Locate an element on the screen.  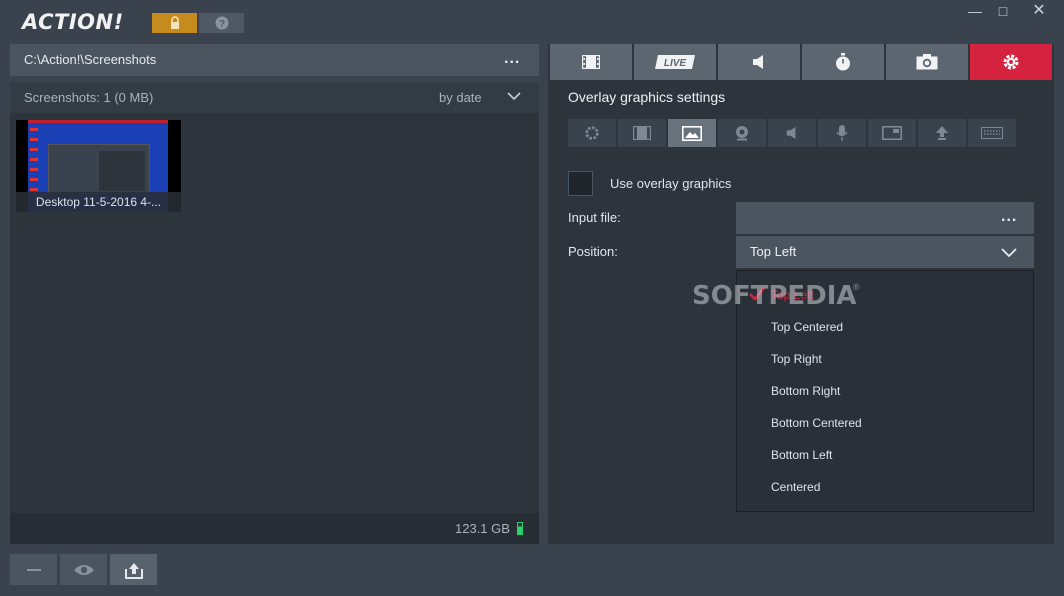
subtab-upload is located at coordinates (942, 133).